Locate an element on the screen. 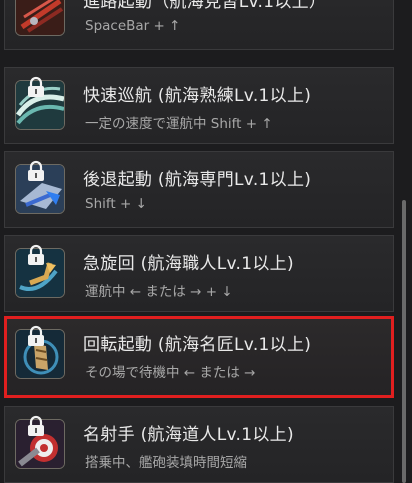 This screenshot has height=483, width=412. skill-keys: Shift + ↓ is located at coordinates (116, 204).